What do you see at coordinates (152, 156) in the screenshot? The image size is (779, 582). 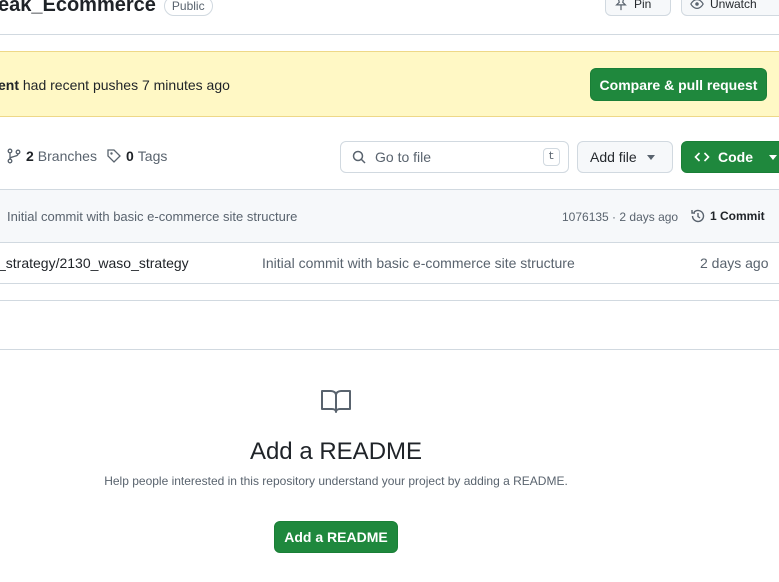 I see `tags-label: Tags` at bounding box center [152, 156].